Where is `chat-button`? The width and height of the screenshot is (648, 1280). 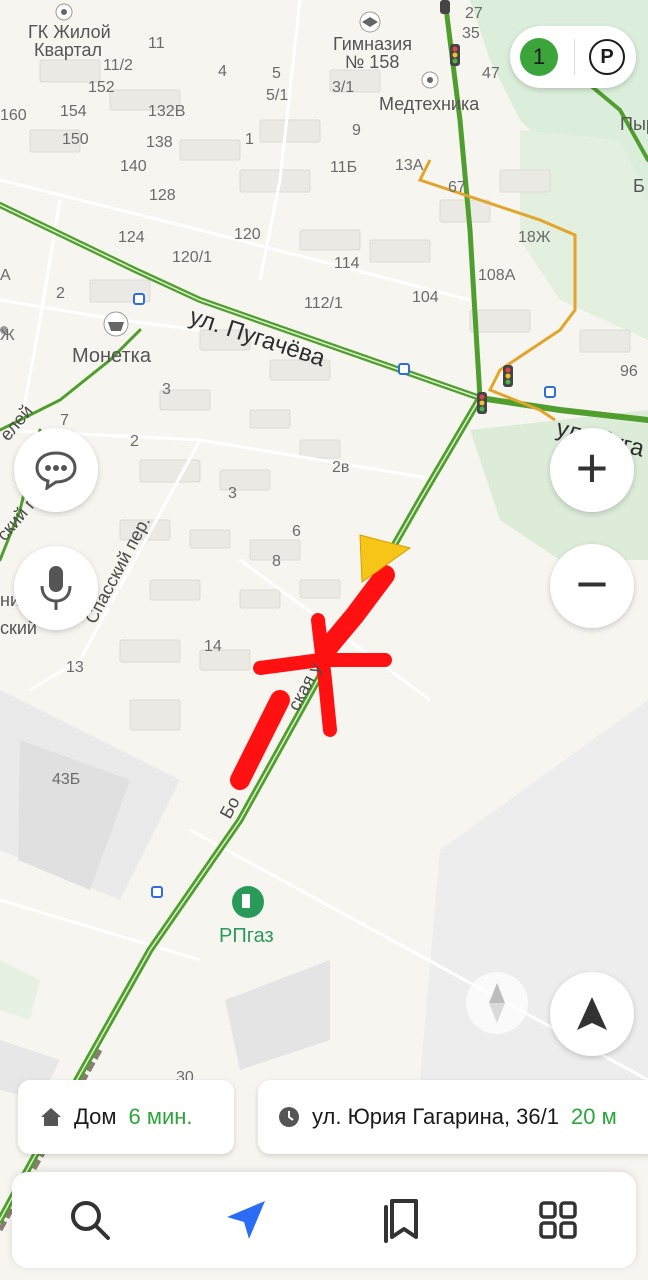 chat-button is located at coordinates (56, 470).